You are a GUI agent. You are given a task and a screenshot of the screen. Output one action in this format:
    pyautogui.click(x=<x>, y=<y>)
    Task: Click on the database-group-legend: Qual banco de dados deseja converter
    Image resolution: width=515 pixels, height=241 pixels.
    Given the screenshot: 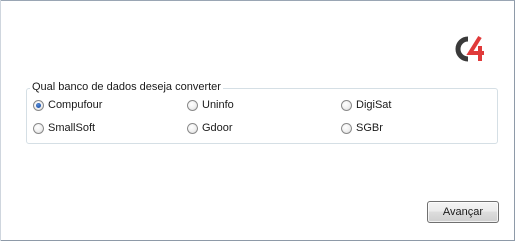 What is the action you would take?
    pyautogui.click(x=126, y=87)
    